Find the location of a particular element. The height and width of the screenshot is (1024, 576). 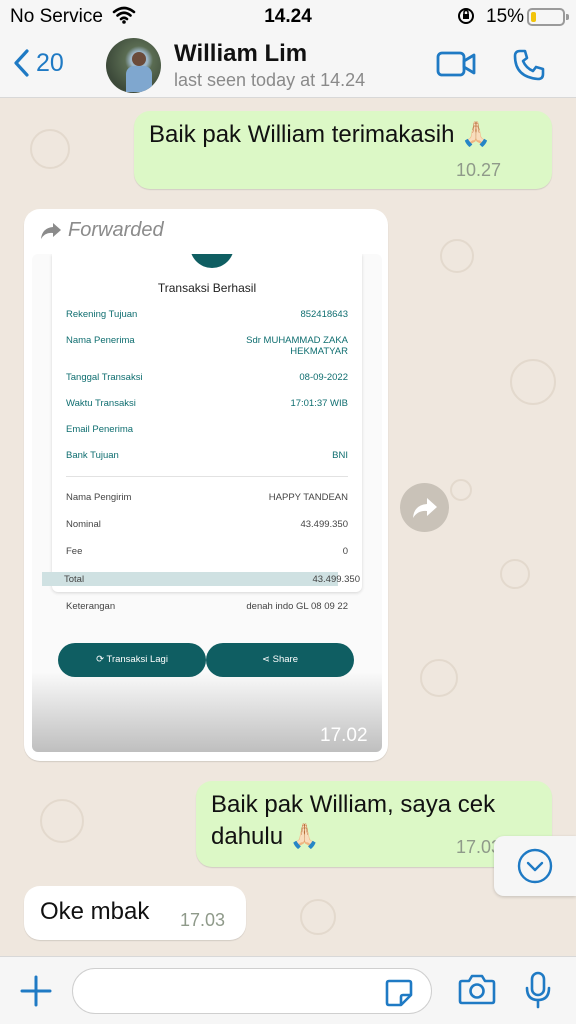

receipt-share-label: Share is located at coordinates (285, 659).